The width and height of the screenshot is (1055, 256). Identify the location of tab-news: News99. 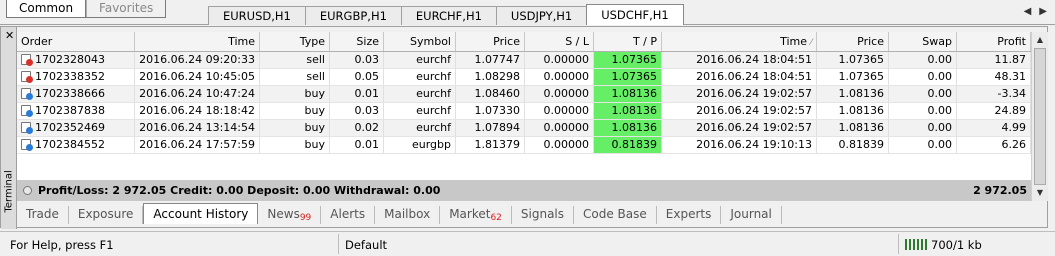
(290, 215).